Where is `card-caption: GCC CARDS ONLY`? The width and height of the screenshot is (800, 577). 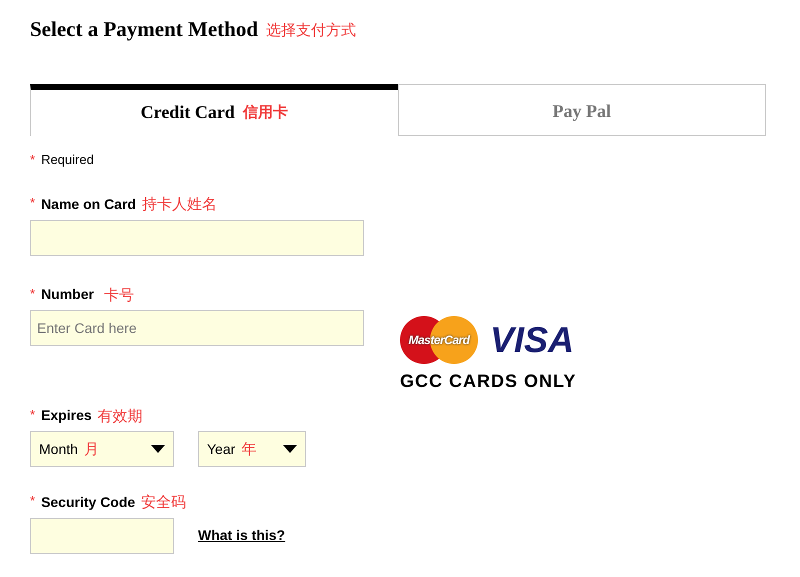 card-caption: GCC CARDS ONLY is located at coordinates (488, 381).